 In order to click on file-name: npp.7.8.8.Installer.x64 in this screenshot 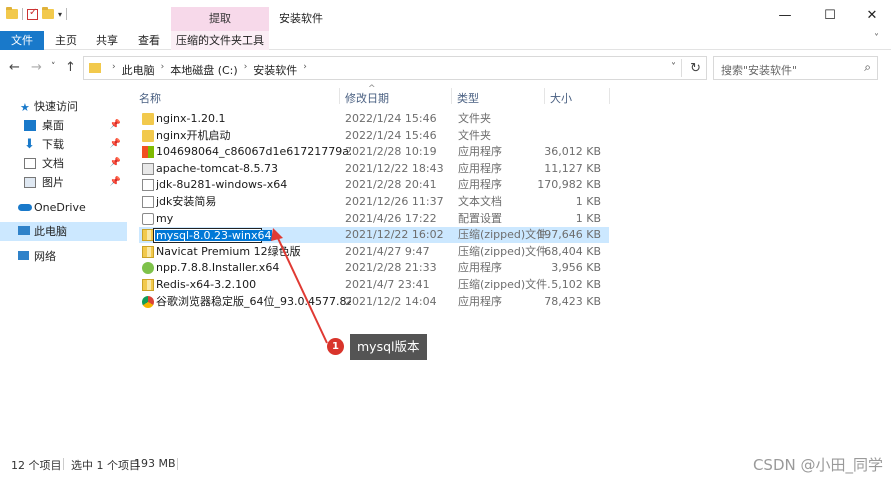, I will do `click(218, 268)`.